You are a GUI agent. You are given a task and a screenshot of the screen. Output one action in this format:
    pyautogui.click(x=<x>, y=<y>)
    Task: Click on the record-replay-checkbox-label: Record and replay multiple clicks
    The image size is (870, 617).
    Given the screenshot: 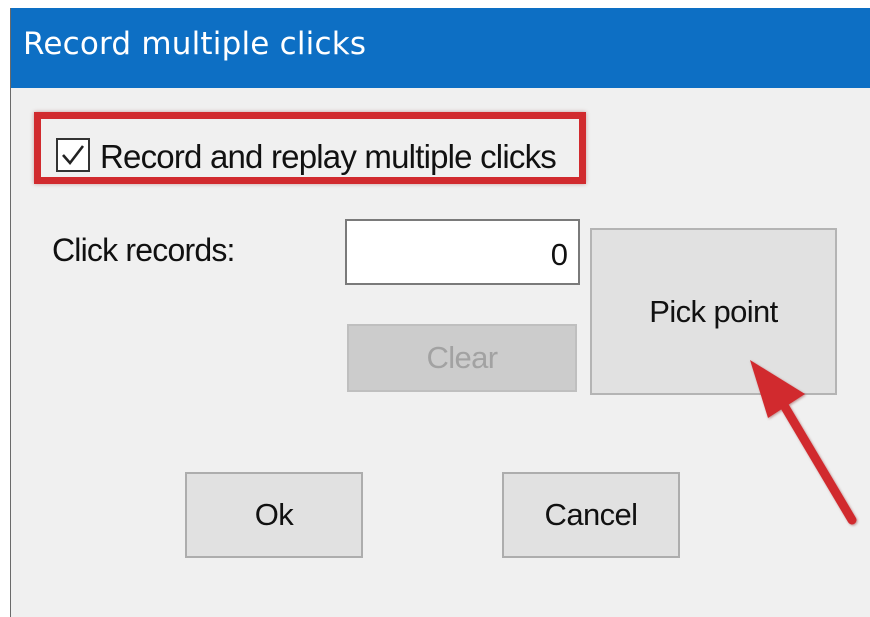 What is the action you would take?
    pyautogui.click(x=328, y=157)
    